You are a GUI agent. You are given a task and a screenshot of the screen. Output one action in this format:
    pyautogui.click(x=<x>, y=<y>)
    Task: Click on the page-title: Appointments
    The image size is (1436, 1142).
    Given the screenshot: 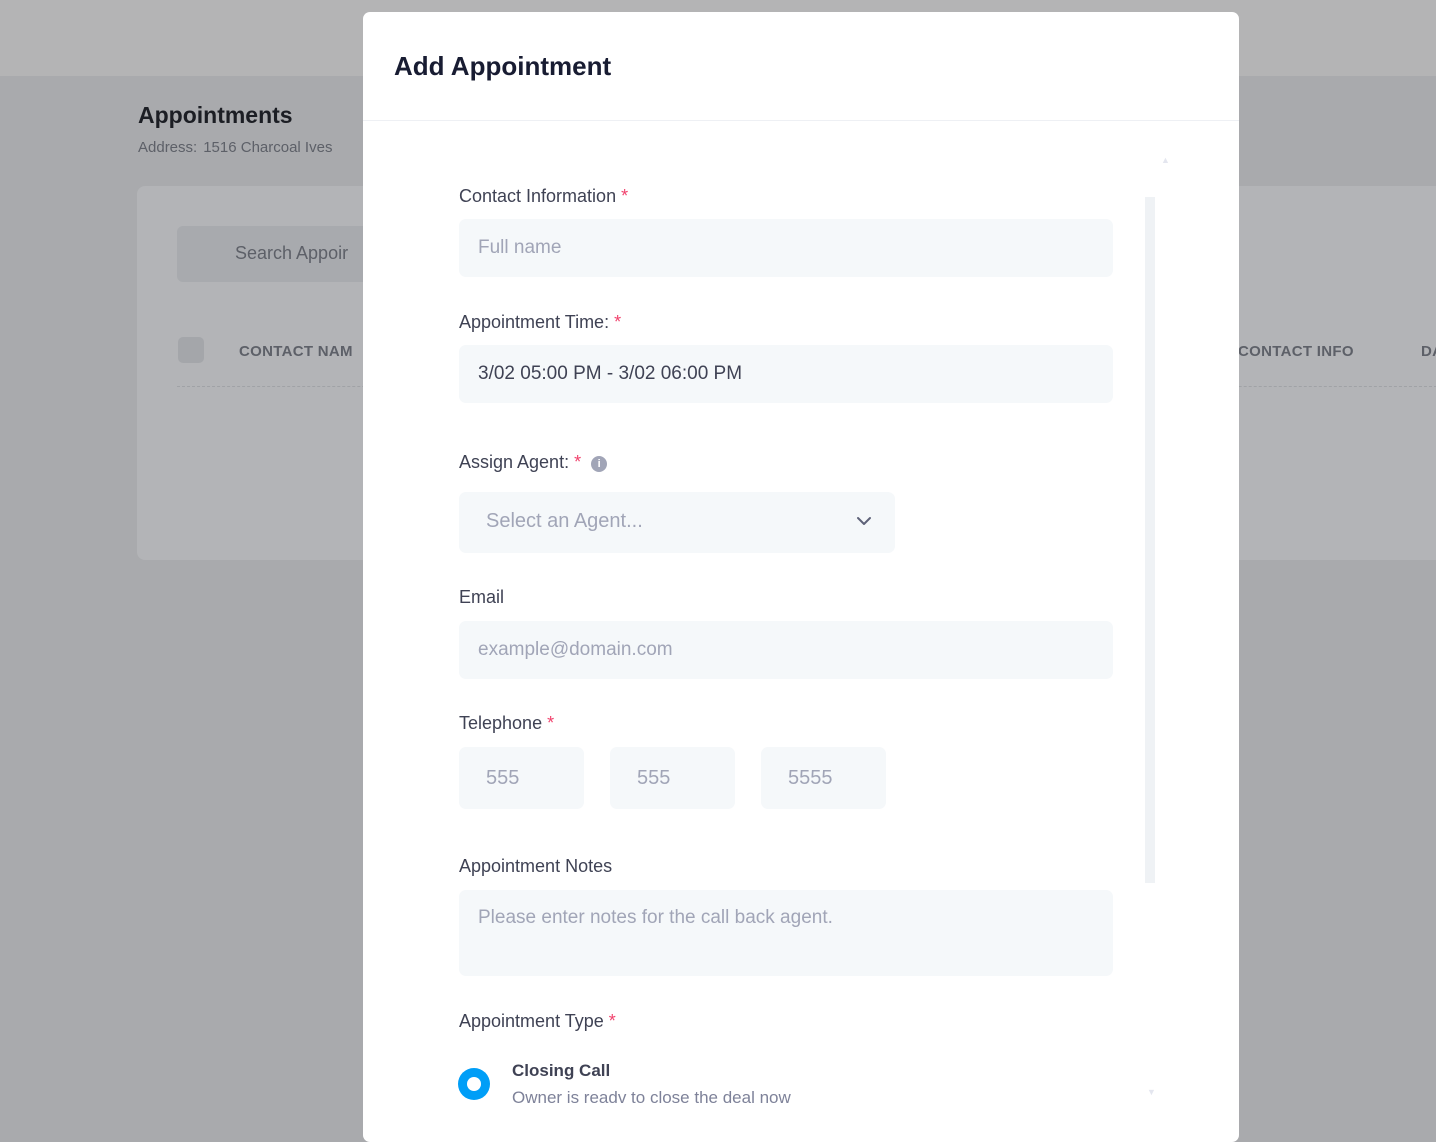 What is the action you would take?
    pyautogui.click(x=215, y=115)
    